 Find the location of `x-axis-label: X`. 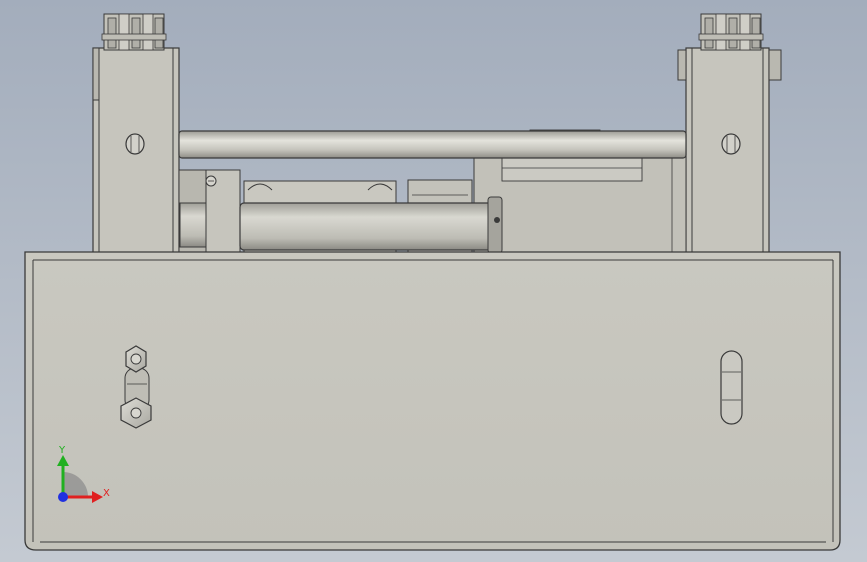

x-axis-label: X is located at coordinates (106, 493).